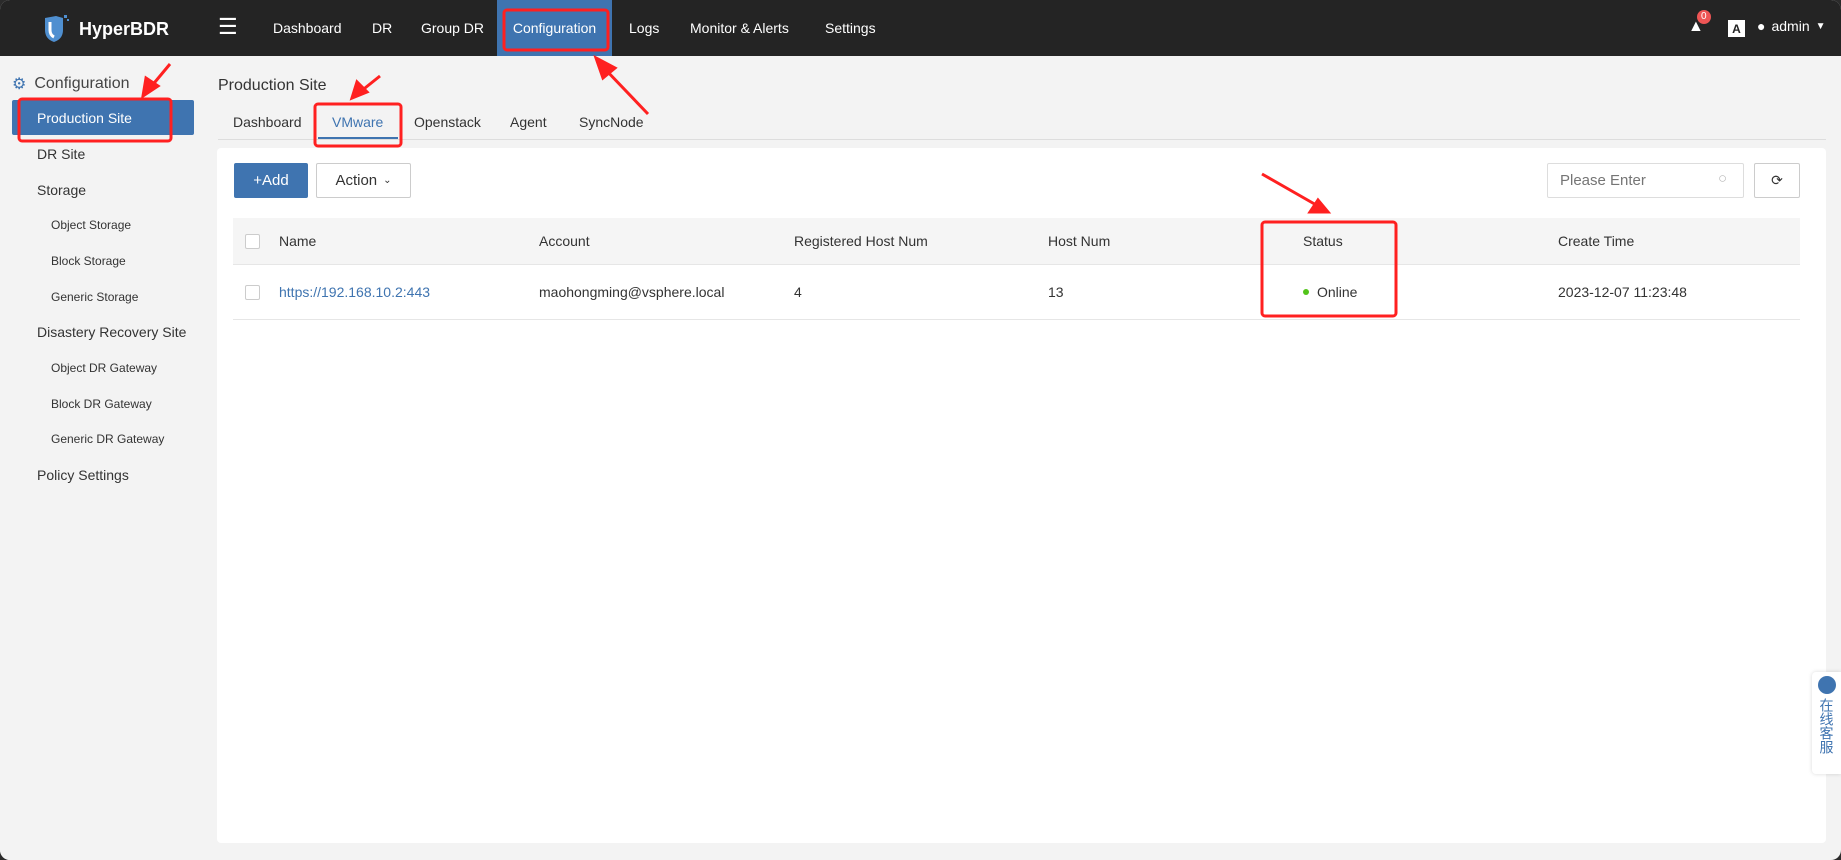 This screenshot has height=860, width=1841. Describe the element at coordinates (554, 28) in the screenshot. I see `nav-configuration: Configuration` at that location.